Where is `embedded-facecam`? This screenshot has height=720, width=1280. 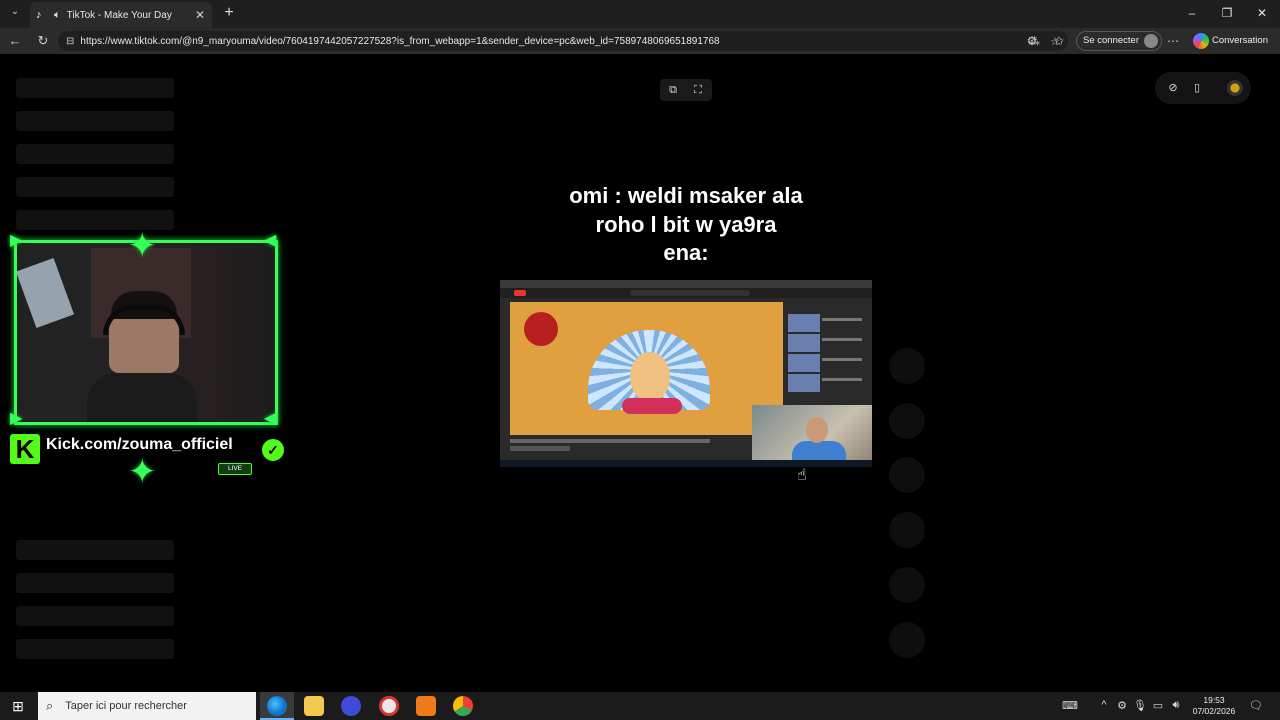 embedded-facecam is located at coordinates (812, 436).